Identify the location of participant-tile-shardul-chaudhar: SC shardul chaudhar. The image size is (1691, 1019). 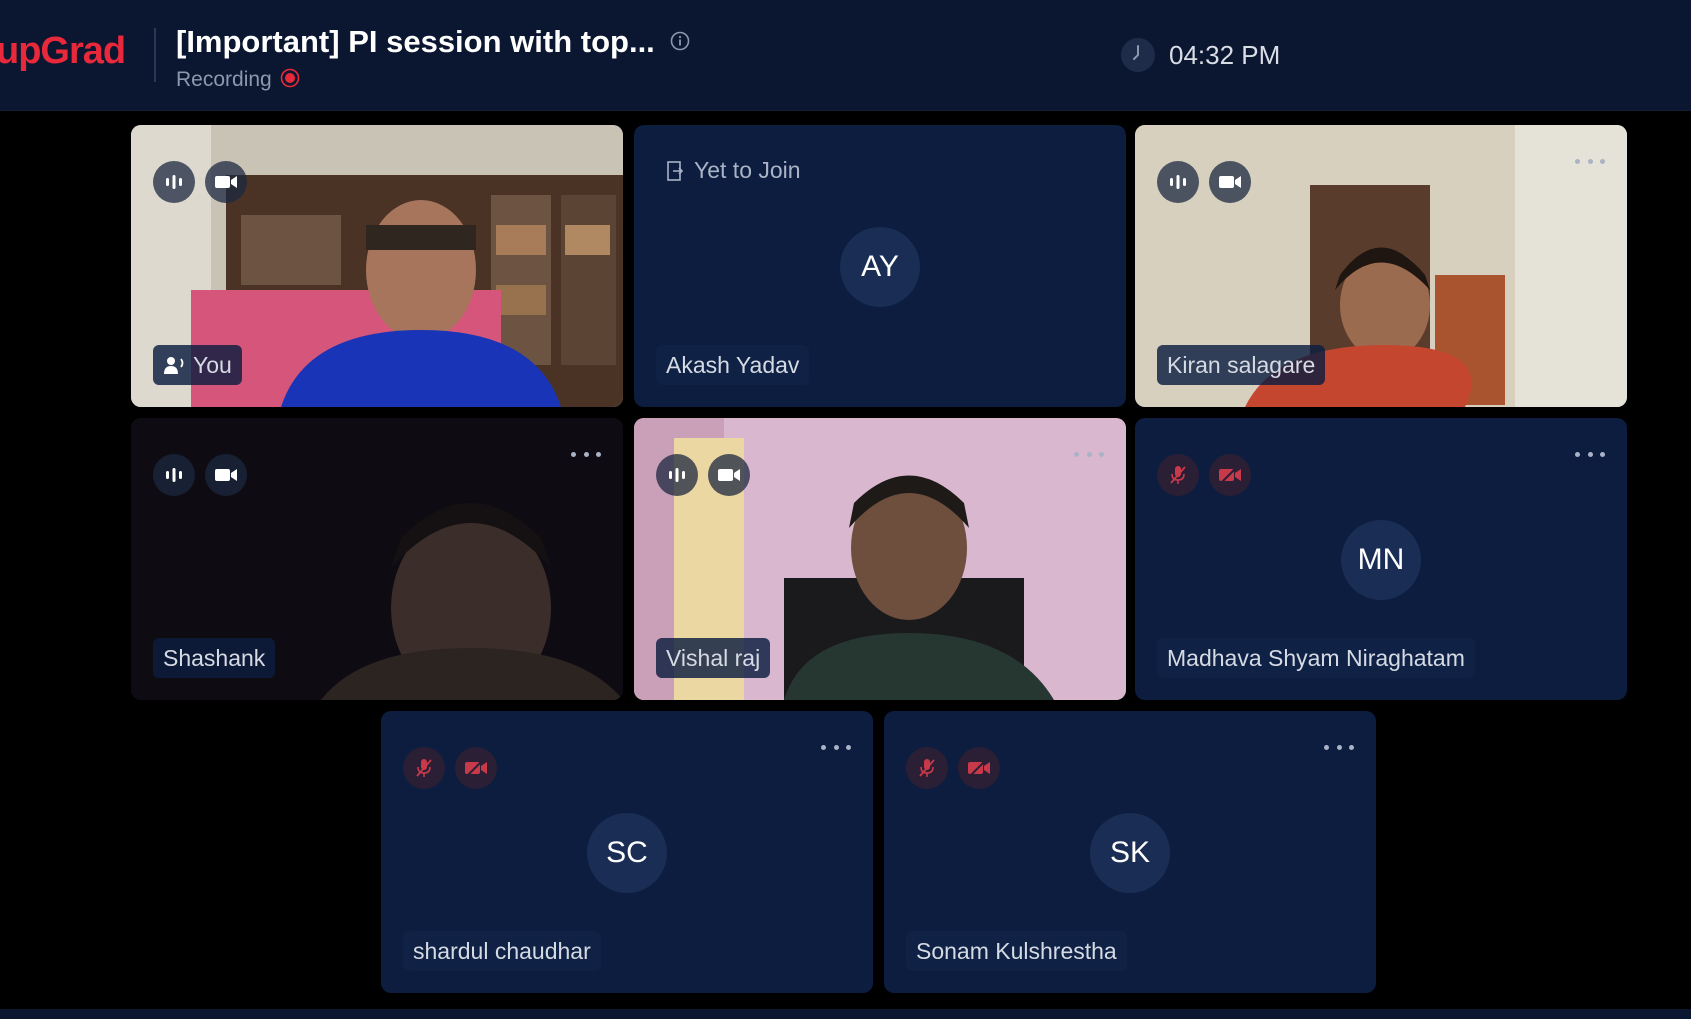
(627, 852).